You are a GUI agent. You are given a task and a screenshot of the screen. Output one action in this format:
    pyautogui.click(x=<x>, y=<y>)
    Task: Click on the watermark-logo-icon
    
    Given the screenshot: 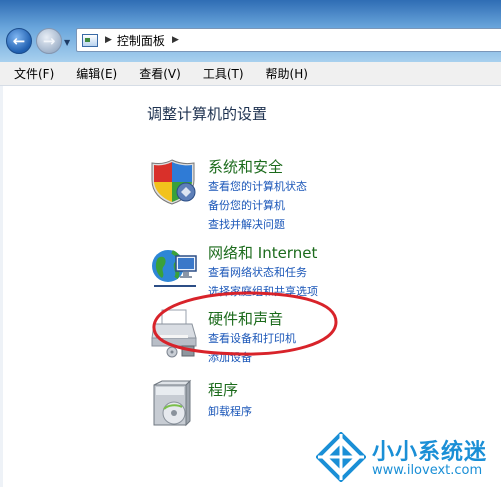 What is the action you would take?
    pyautogui.click(x=341, y=457)
    